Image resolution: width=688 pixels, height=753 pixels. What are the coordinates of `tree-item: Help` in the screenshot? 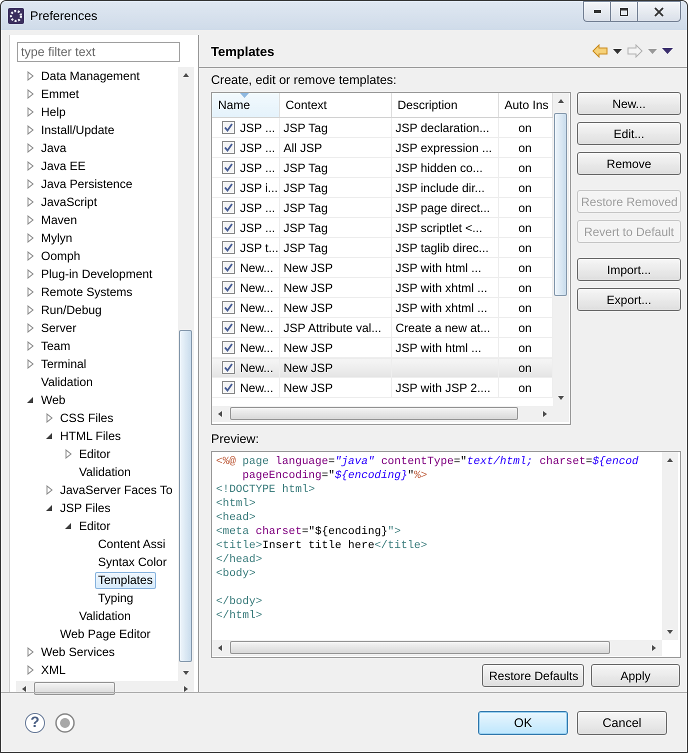 It's located at (53, 112).